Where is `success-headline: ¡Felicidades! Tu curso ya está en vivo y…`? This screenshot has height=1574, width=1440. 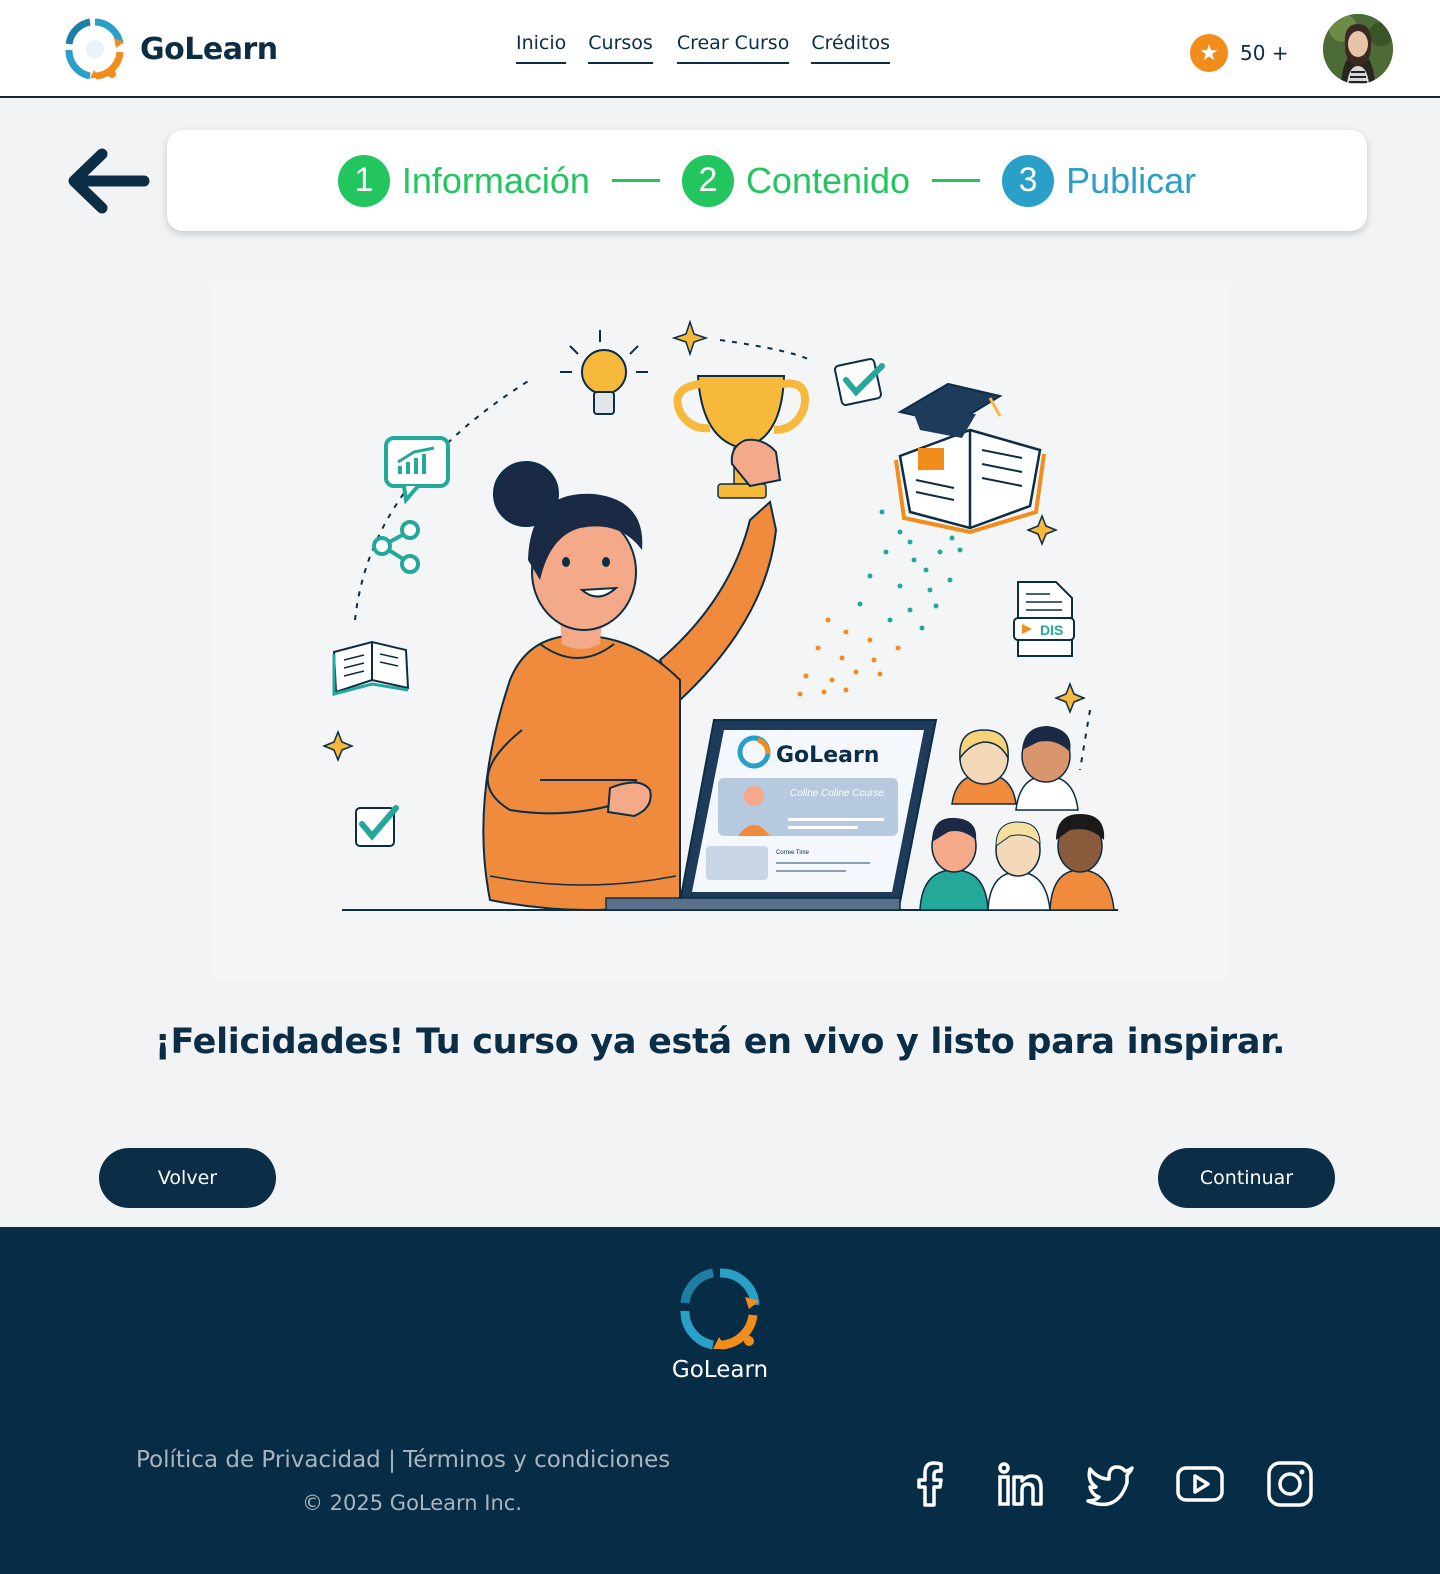 success-headline: ¡Felicidades! Tu curso ya está en vivo y… is located at coordinates (720, 1042).